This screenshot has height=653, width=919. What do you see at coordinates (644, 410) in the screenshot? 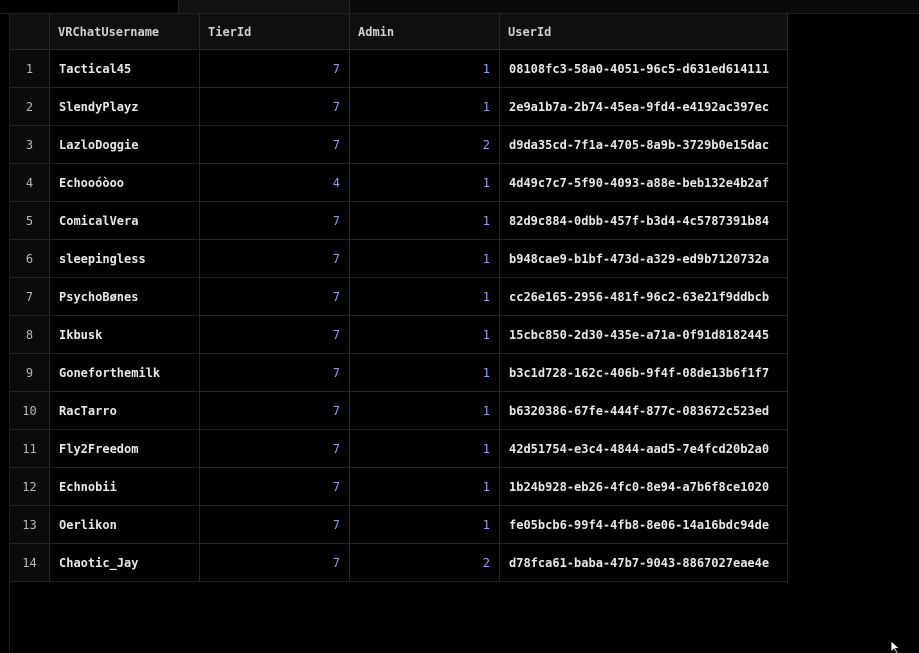
I see `userid-cell: b6320386-67fe-444f-877c-083672c523ed` at bounding box center [644, 410].